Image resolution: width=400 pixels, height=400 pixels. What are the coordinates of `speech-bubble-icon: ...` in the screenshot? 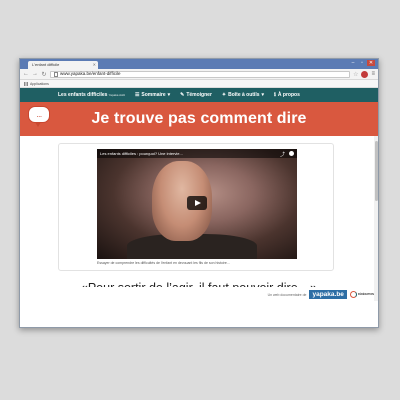 It's located at (39, 116).